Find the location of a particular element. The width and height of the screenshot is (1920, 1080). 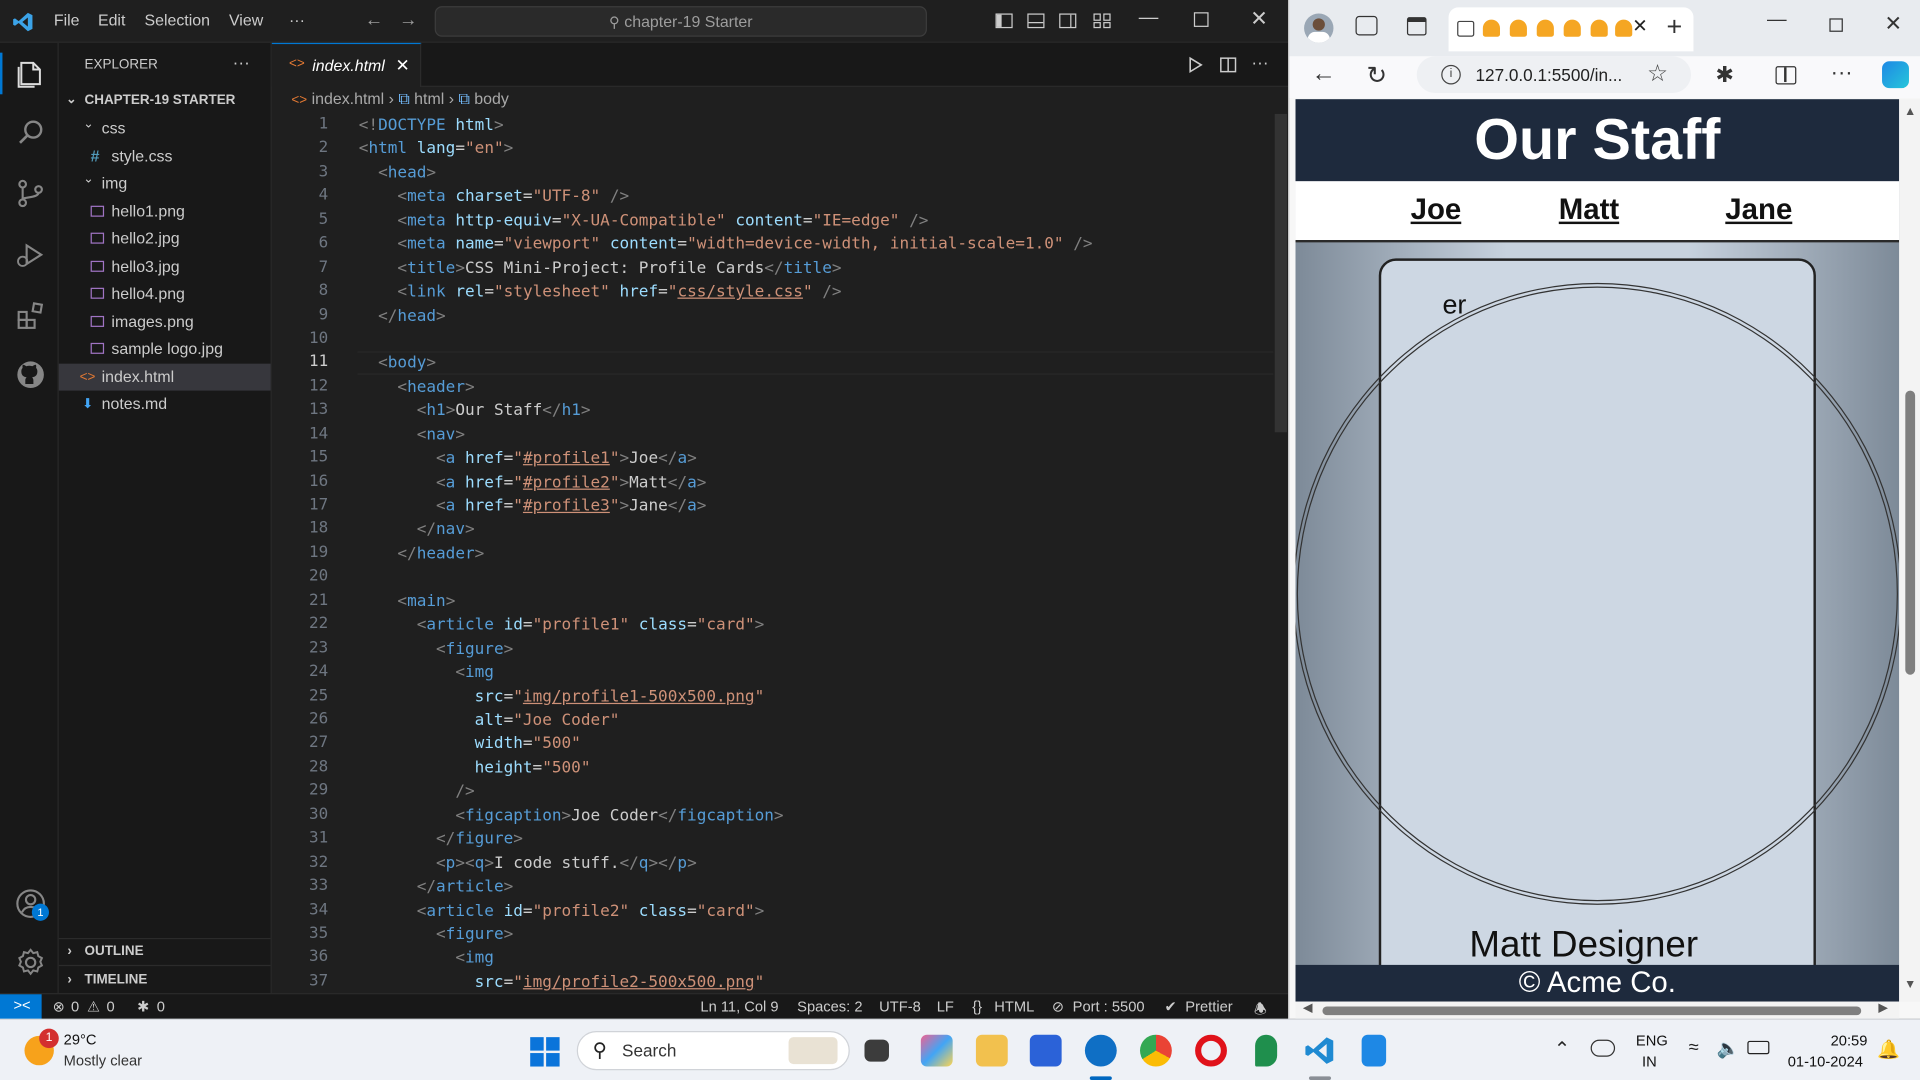

tree-file-hello2: hello2.jpg is located at coordinates (165, 238).